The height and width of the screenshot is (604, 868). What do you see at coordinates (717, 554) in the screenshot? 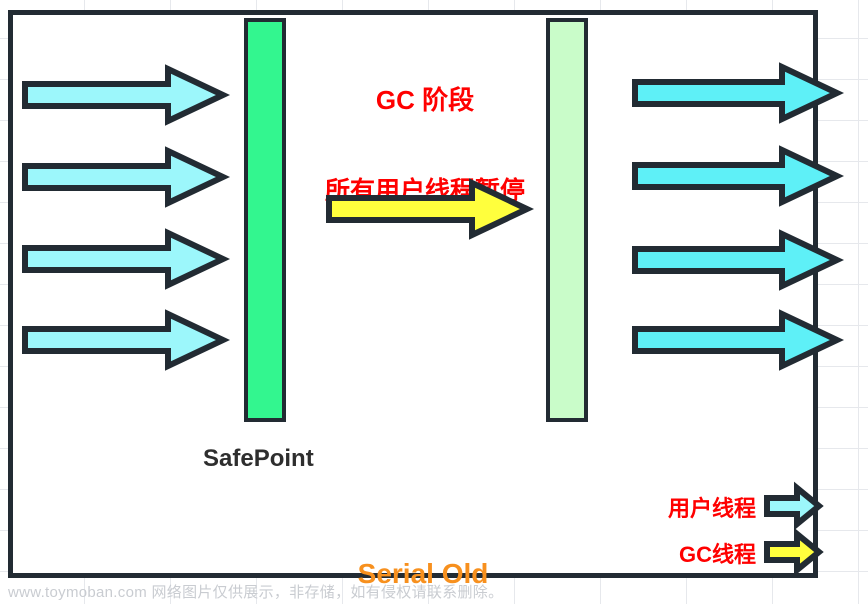
I see `legend-gc-thread-label: GC线程` at bounding box center [717, 554].